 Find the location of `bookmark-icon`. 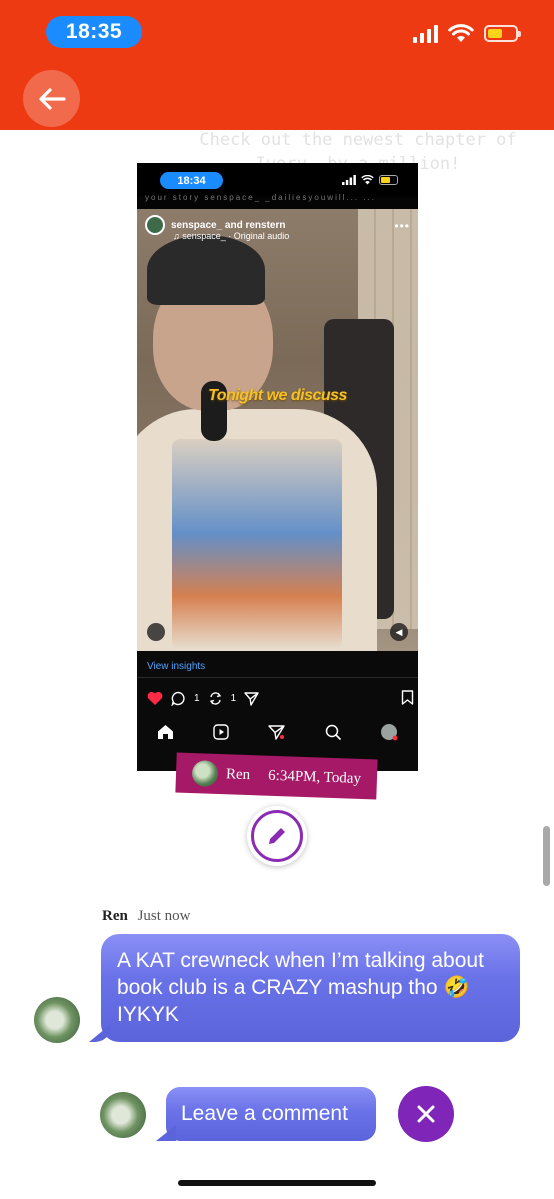

bookmark-icon is located at coordinates (407, 697).